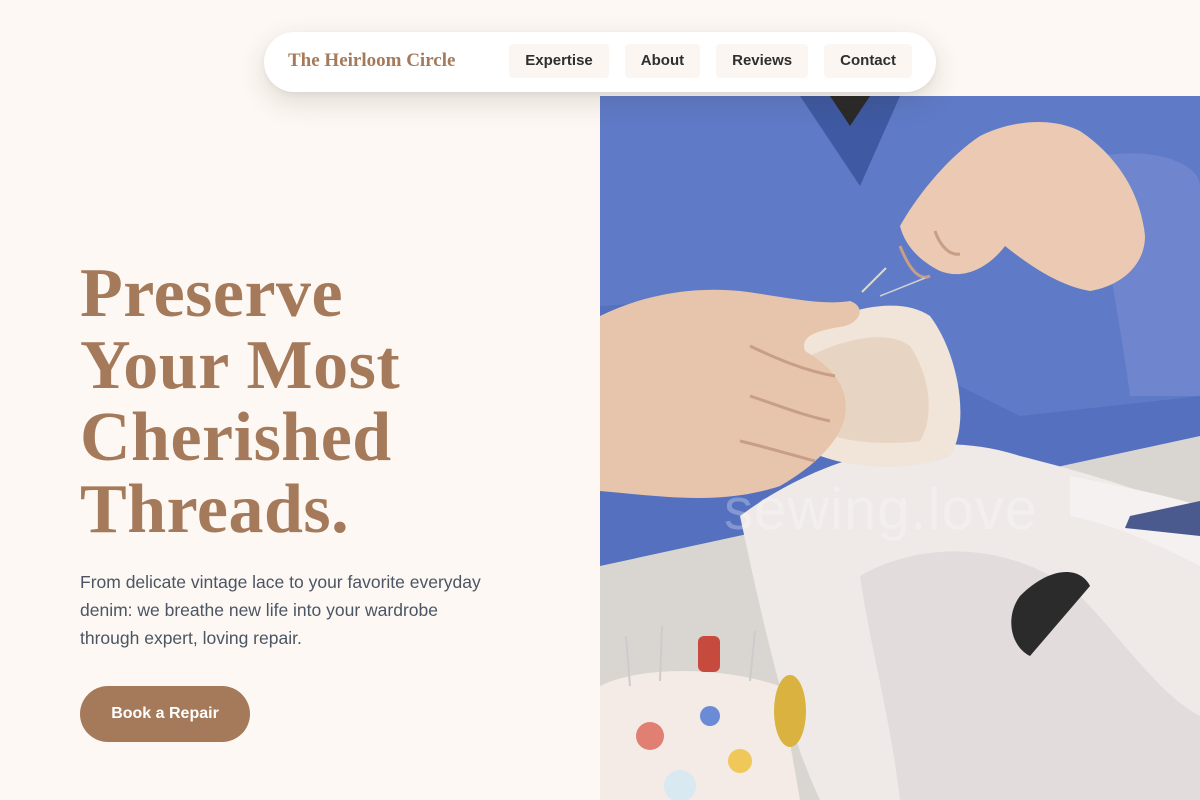 The image size is (1200, 800). Describe the element at coordinates (371, 61) in the screenshot. I see `brand-logo: The Heirloom Circle` at that location.